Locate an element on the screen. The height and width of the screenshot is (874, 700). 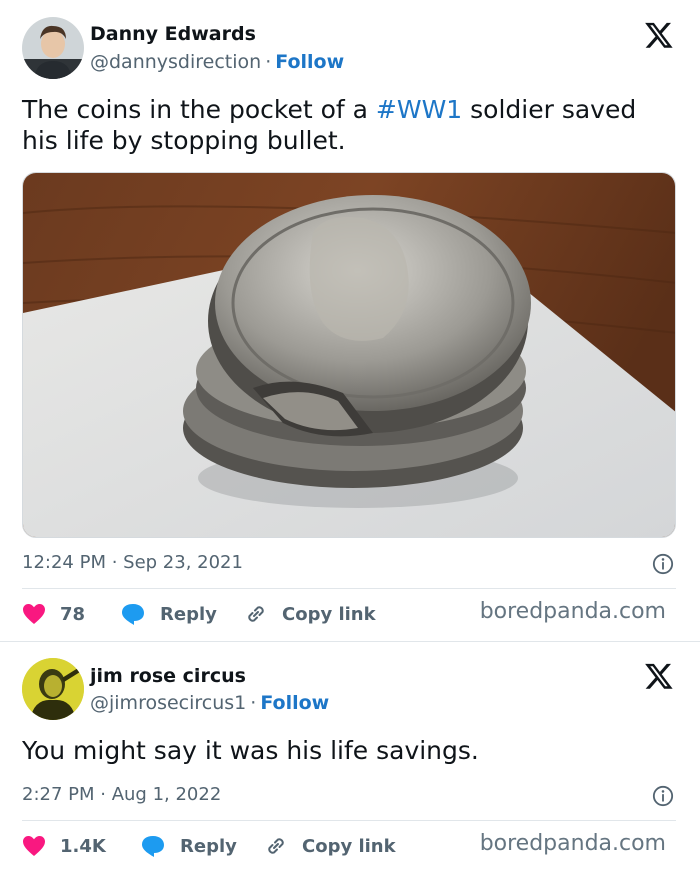
like-button: 78 is located at coordinates (53, 614).